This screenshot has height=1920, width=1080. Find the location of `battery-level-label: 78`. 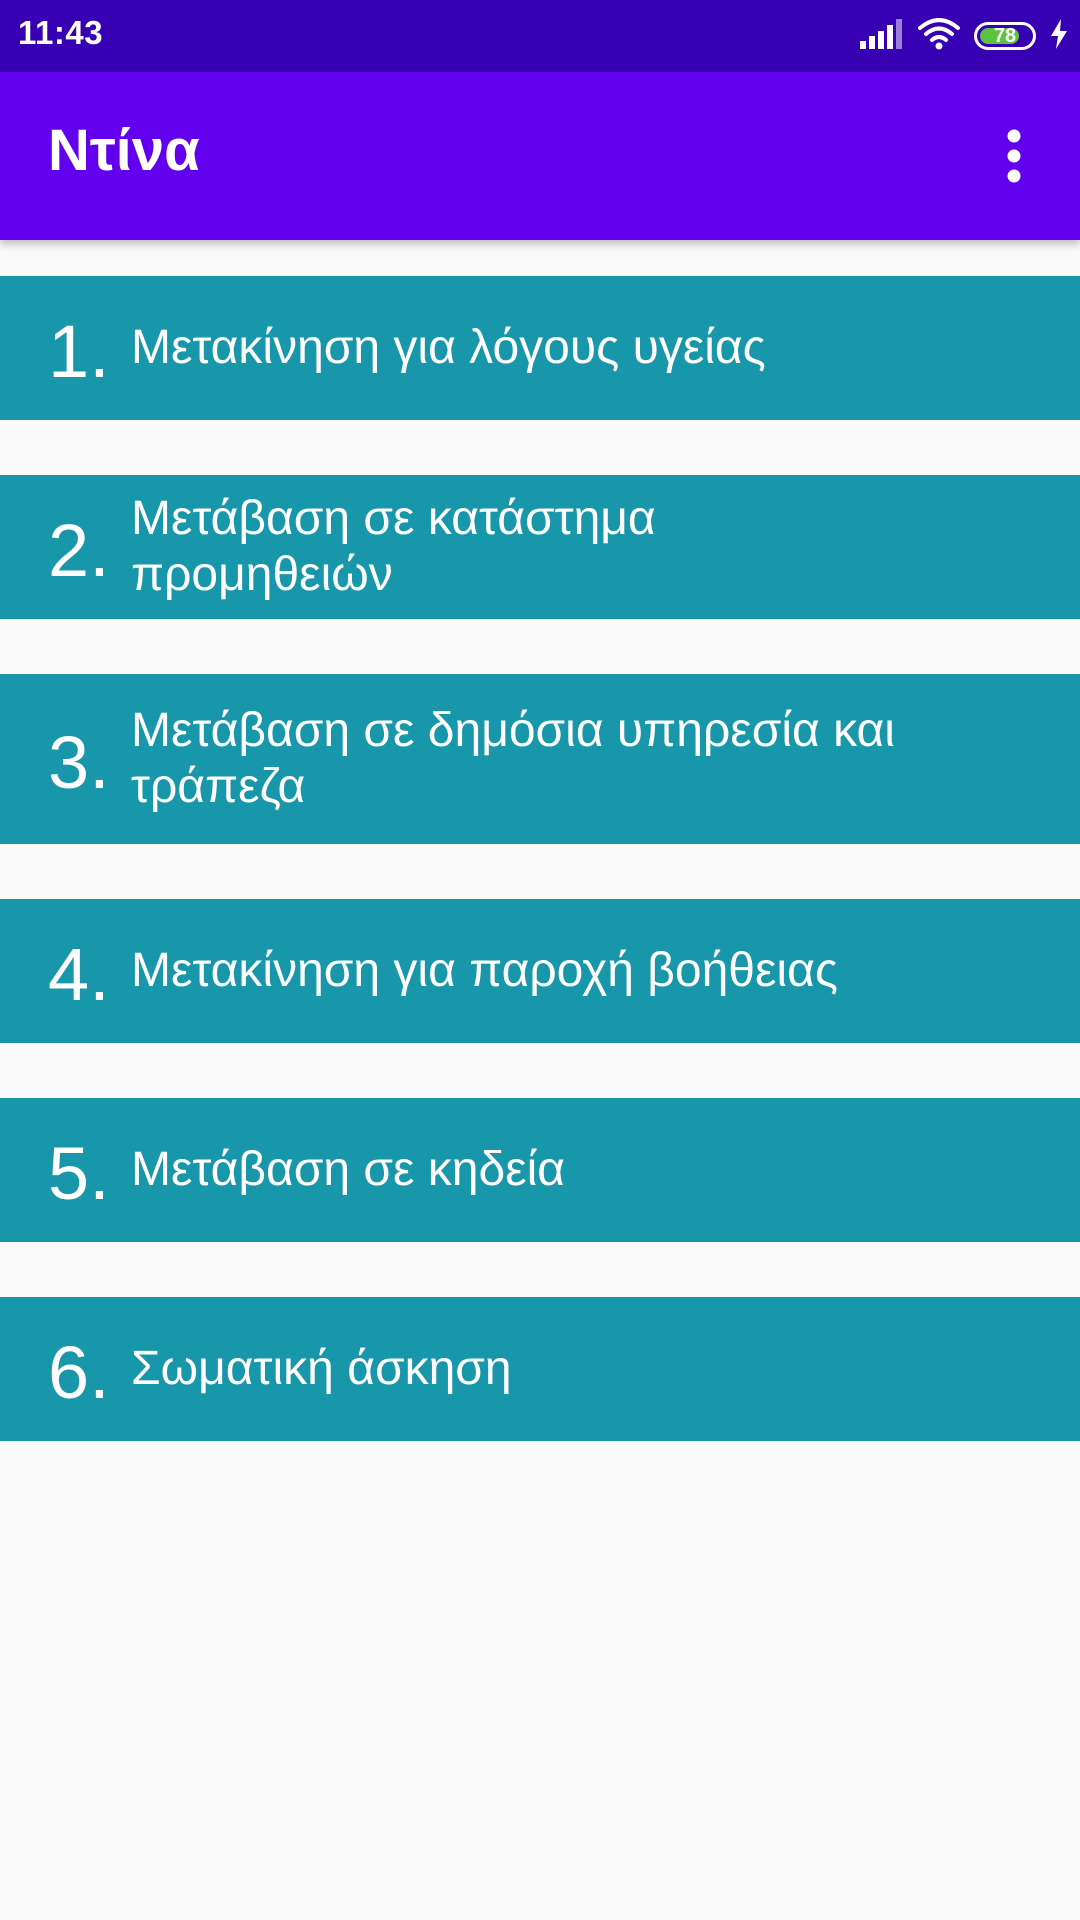

battery-level-label: 78 is located at coordinates (1005, 36).